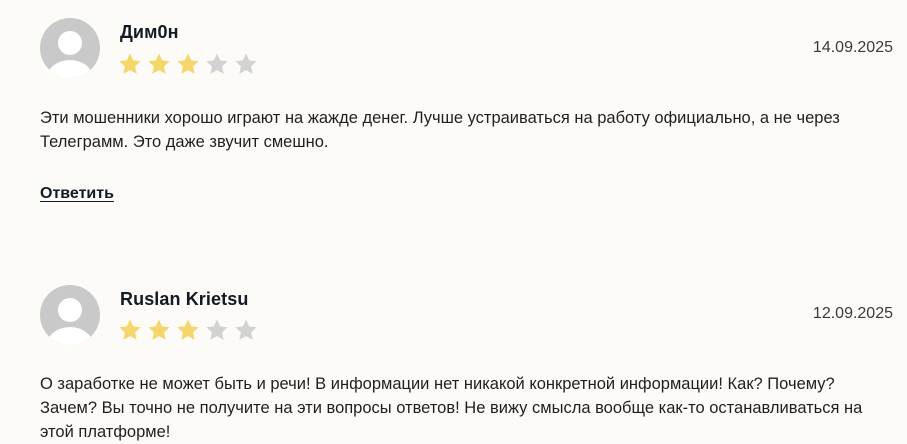  I want to click on review-author: Дим0н, so click(149, 32).